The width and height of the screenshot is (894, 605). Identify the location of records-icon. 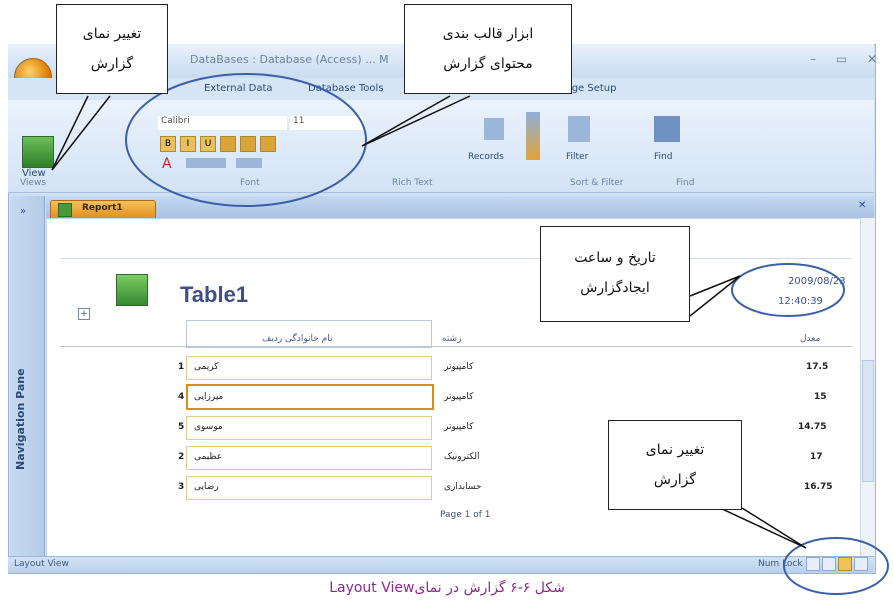
(494, 129).